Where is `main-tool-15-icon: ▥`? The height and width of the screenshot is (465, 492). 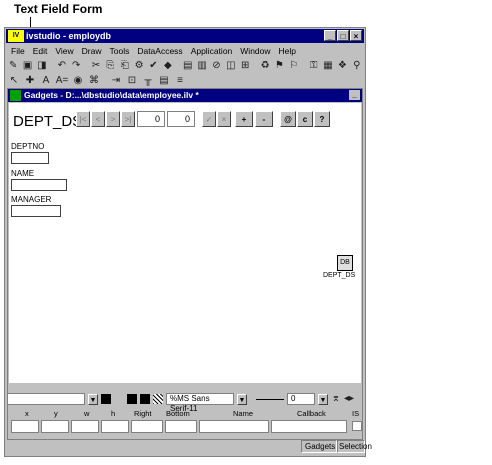 main-tool-15-icon: ▥ is located at coordinates (202, 66).